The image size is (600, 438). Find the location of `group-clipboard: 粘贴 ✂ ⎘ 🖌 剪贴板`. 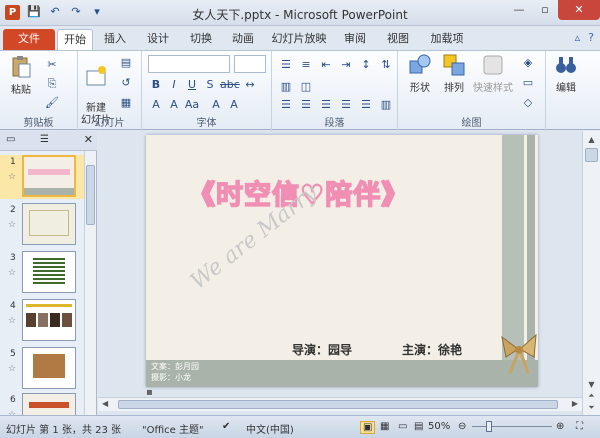

group-clipboard: 粘贴 ✂ ⎘ 🖌 剪贴板 is located at coordinates (39, 91).